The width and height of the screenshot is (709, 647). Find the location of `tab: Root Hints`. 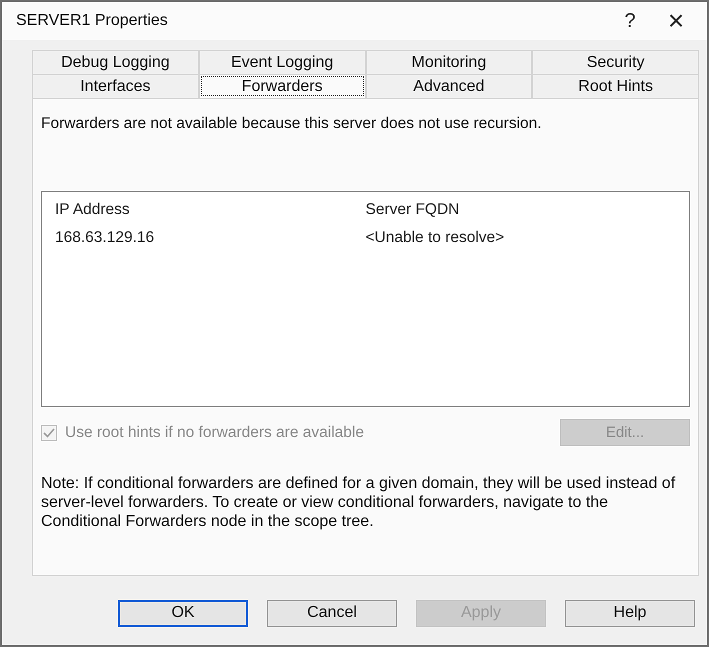

tab: Root Hints is located at coordinates (615, 86).